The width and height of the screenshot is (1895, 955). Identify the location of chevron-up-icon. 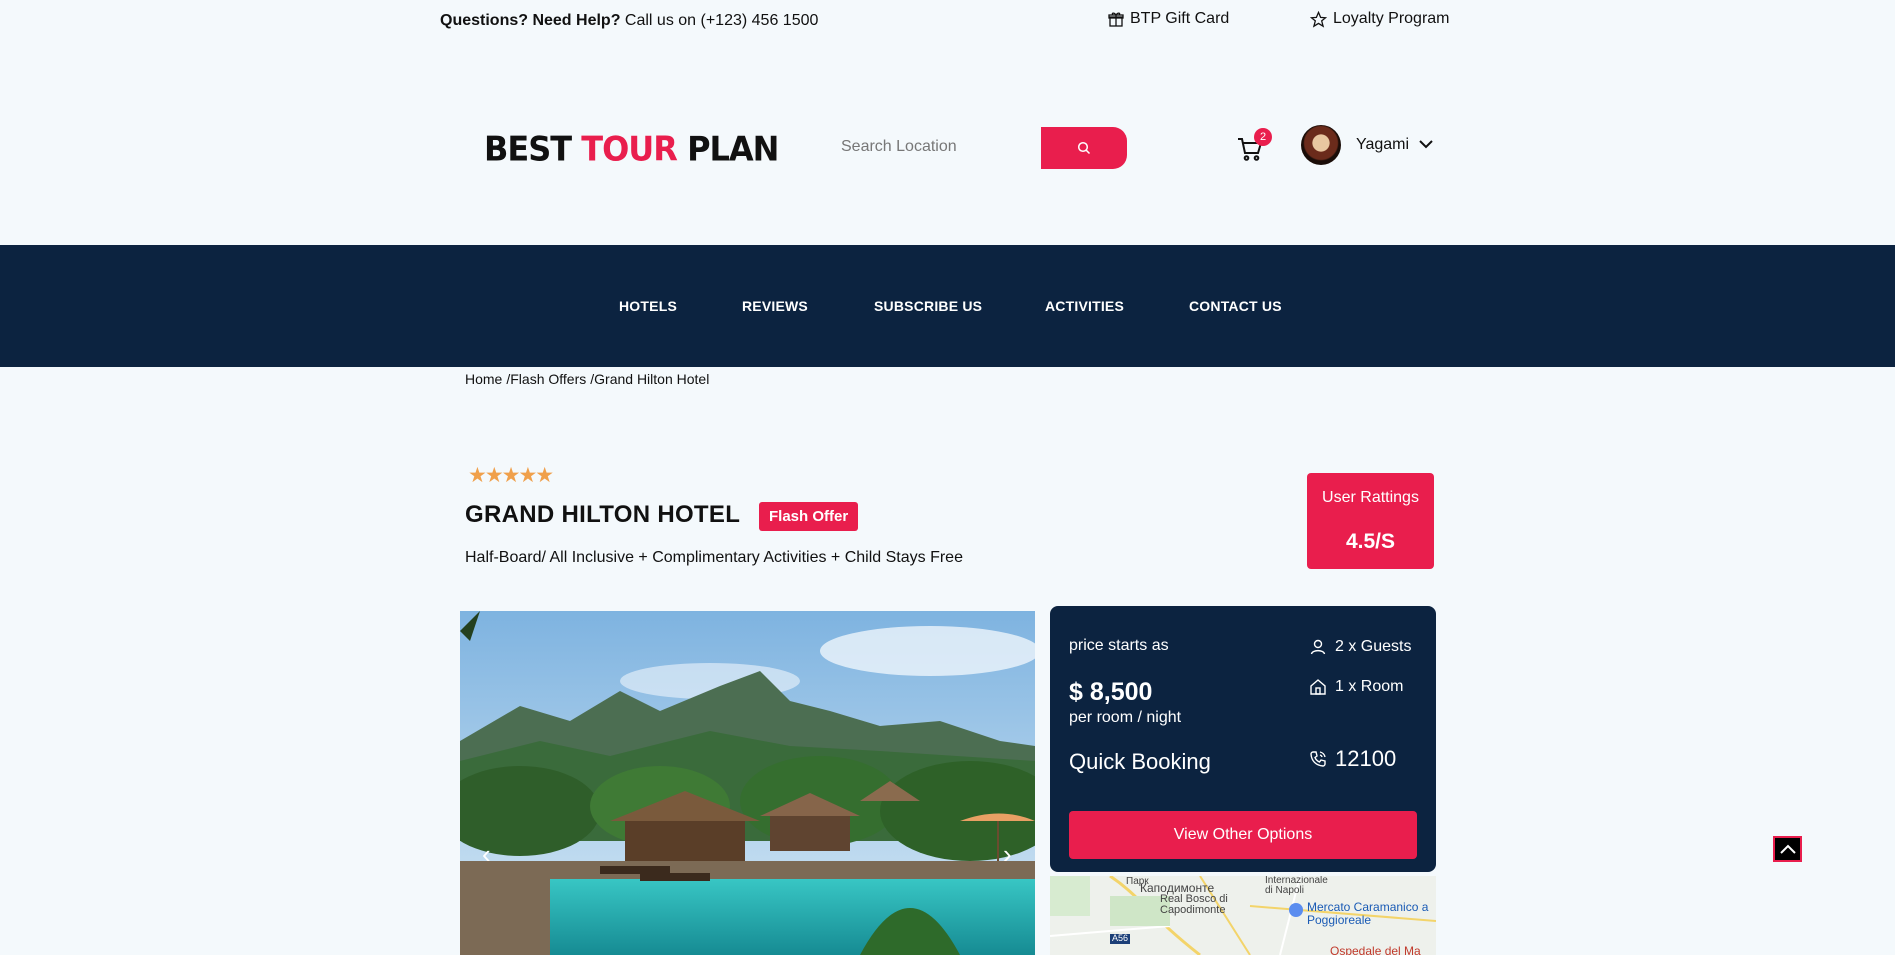
(1787, 849).